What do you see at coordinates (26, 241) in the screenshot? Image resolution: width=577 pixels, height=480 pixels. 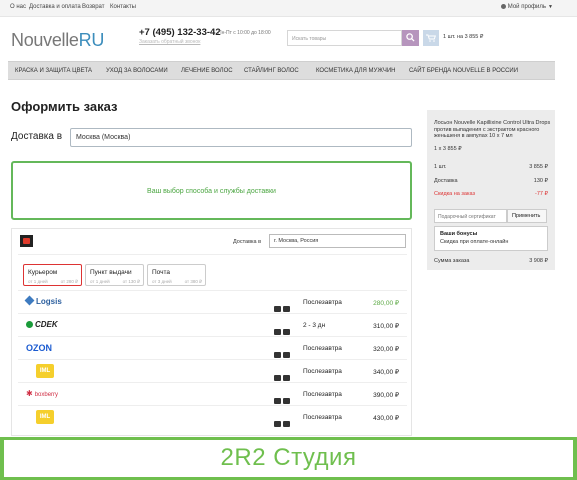 I see `widget-logo-icon` at bounding box center [26, 241].